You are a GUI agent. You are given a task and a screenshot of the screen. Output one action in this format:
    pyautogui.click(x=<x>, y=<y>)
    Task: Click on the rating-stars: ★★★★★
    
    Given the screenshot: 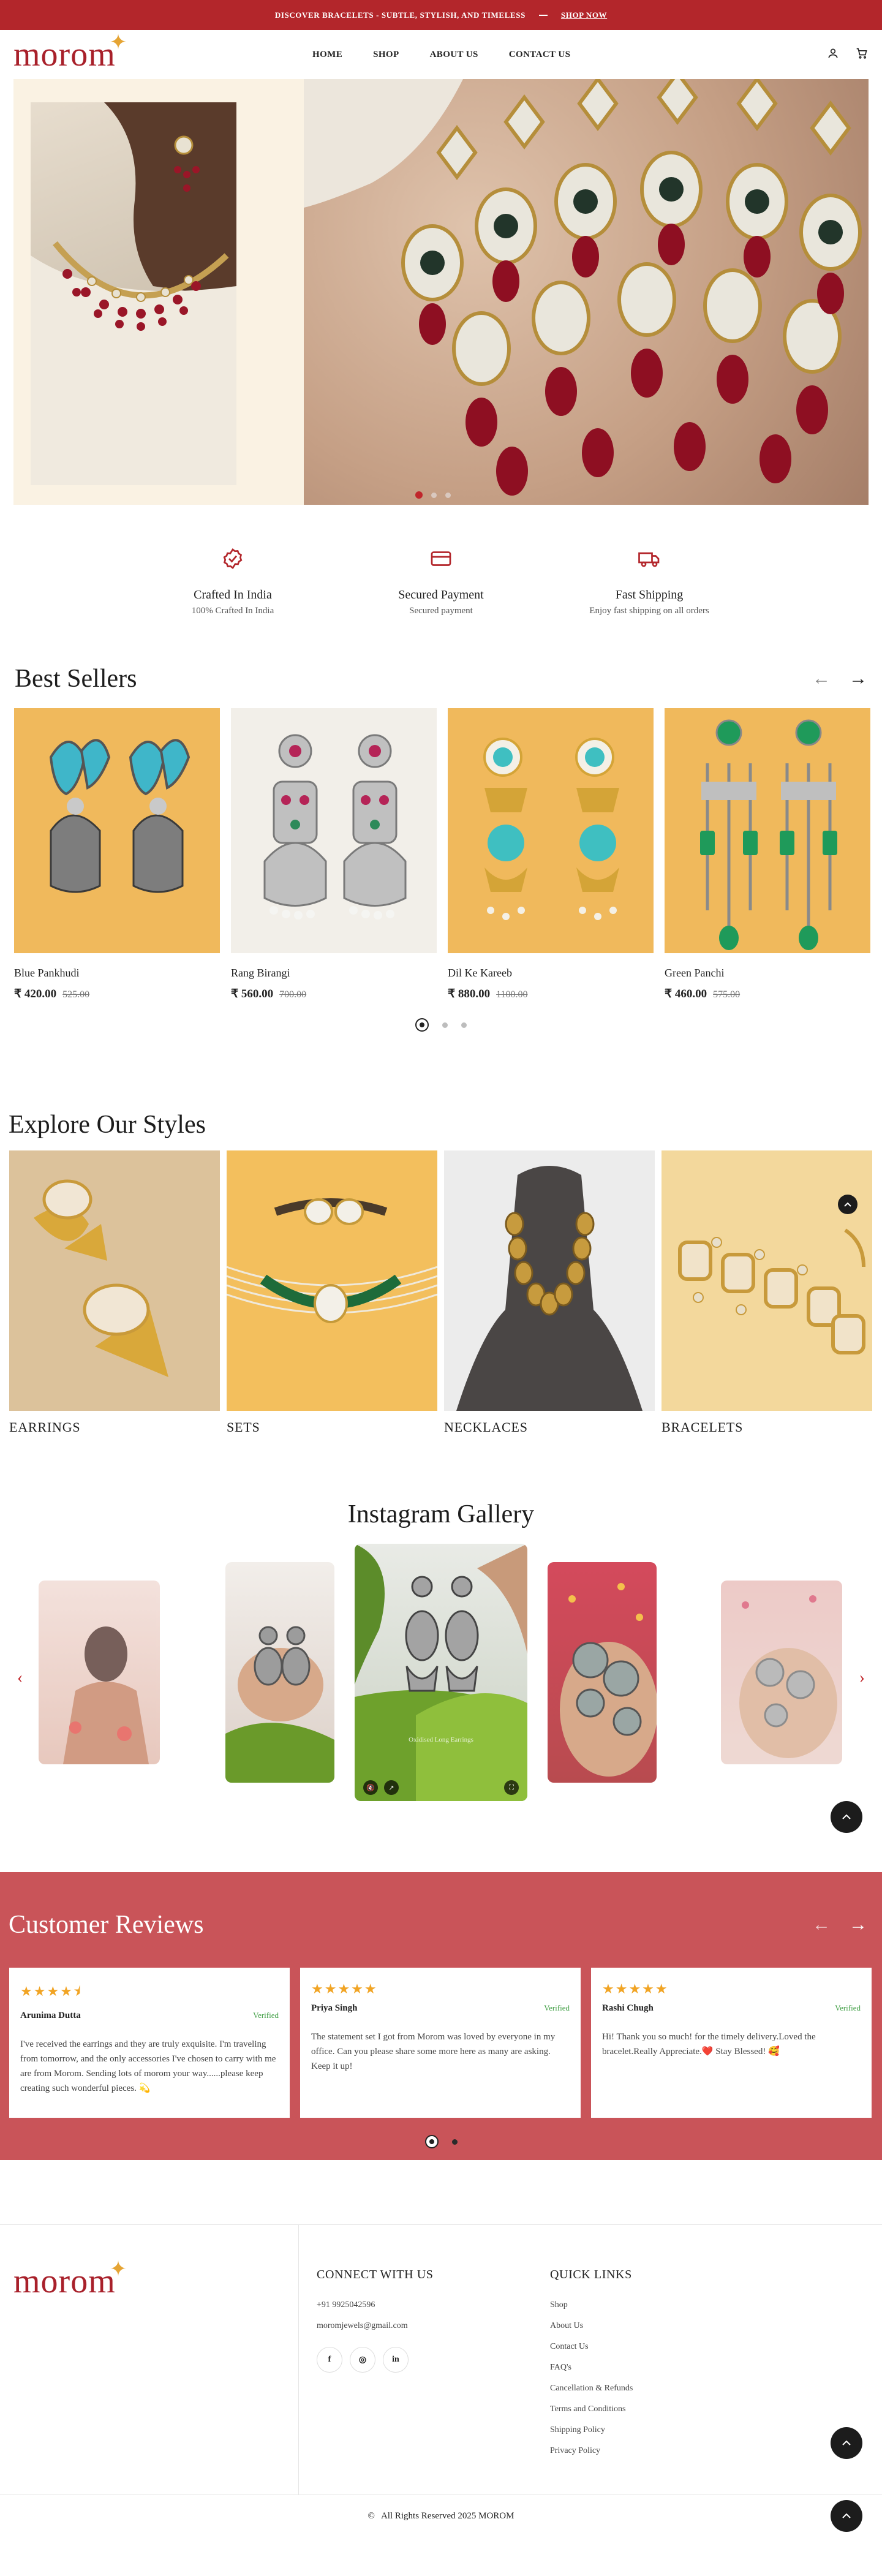 What is the action you would take?
    pyautogui.click(x=345, y=1988)
    